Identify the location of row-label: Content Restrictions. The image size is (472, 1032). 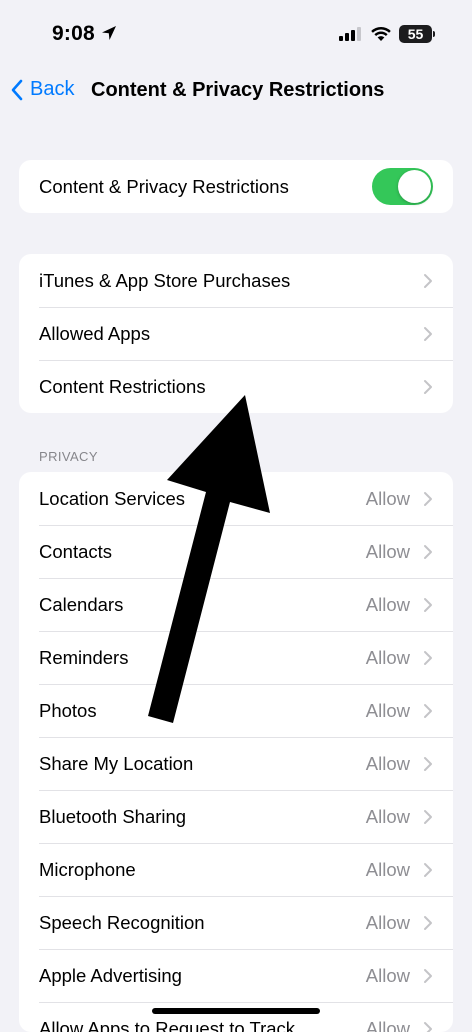
(122, 387).